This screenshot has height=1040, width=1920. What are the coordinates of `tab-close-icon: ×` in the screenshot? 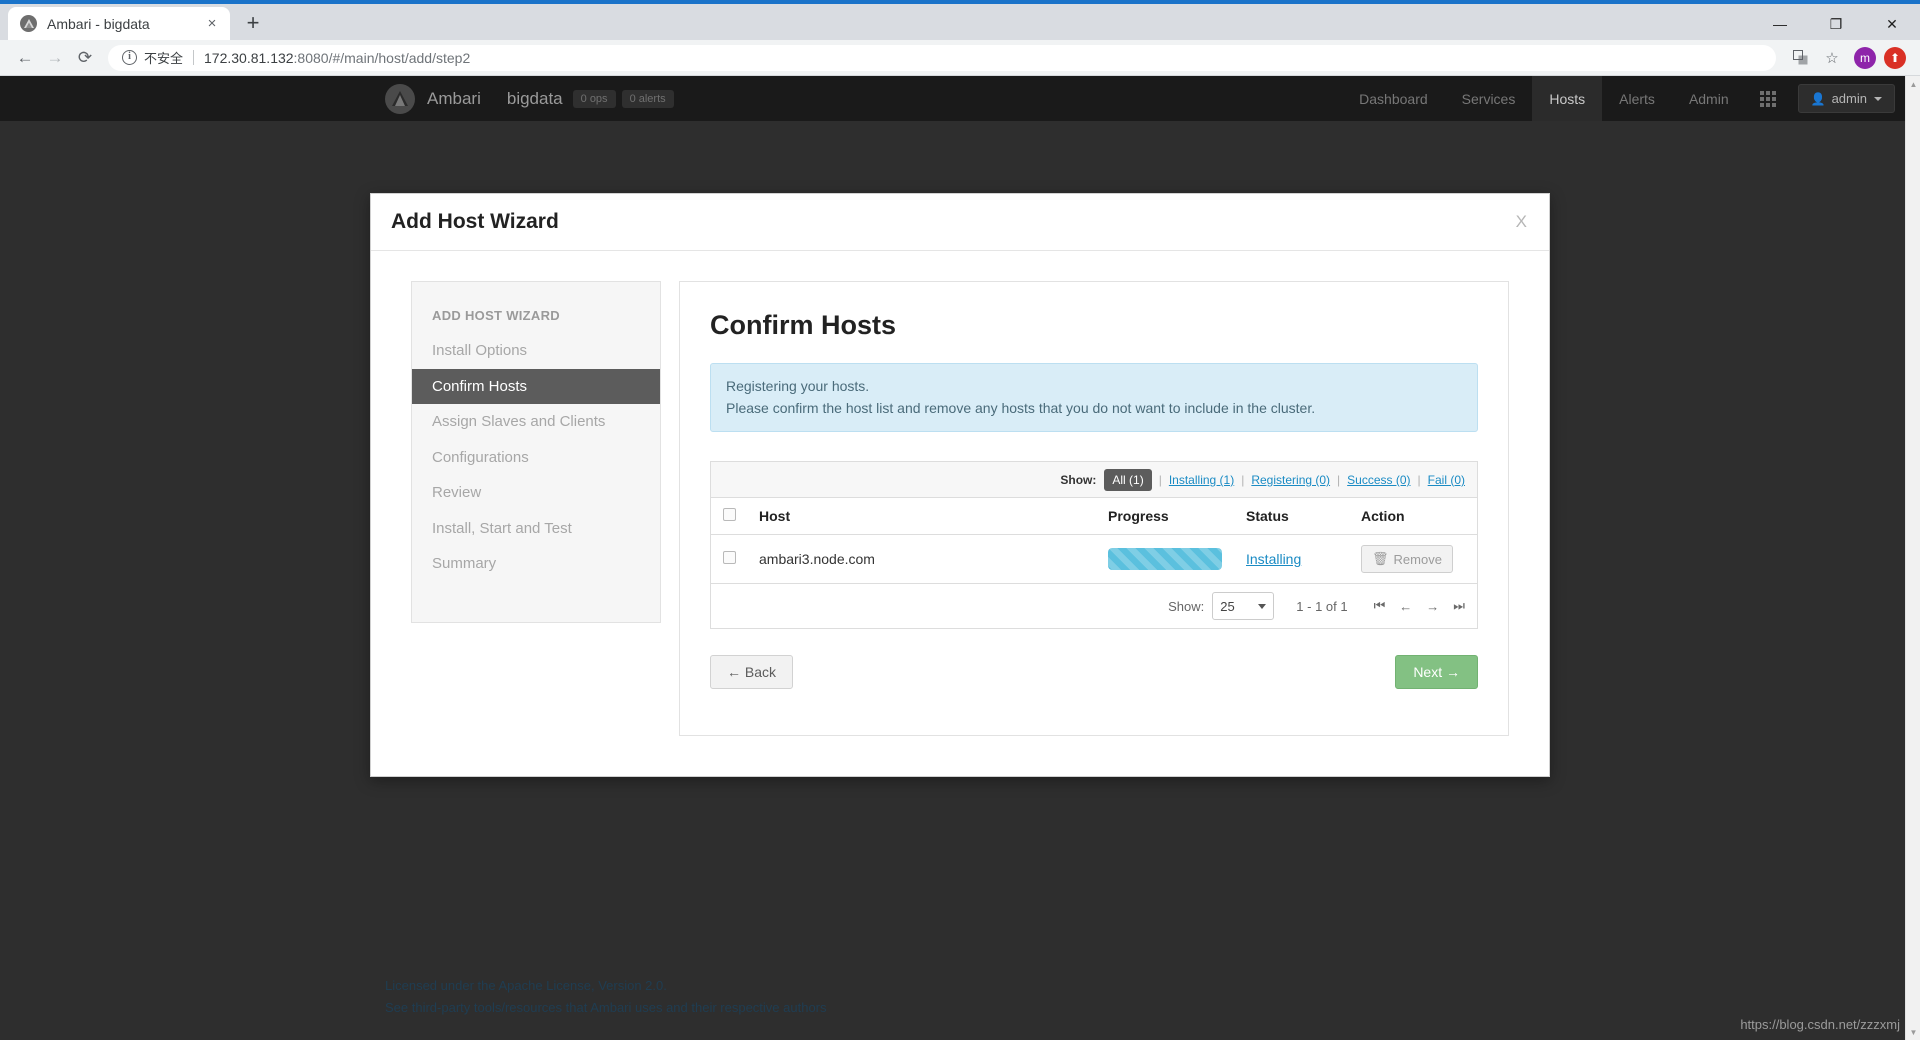 It's located at (212, 24).